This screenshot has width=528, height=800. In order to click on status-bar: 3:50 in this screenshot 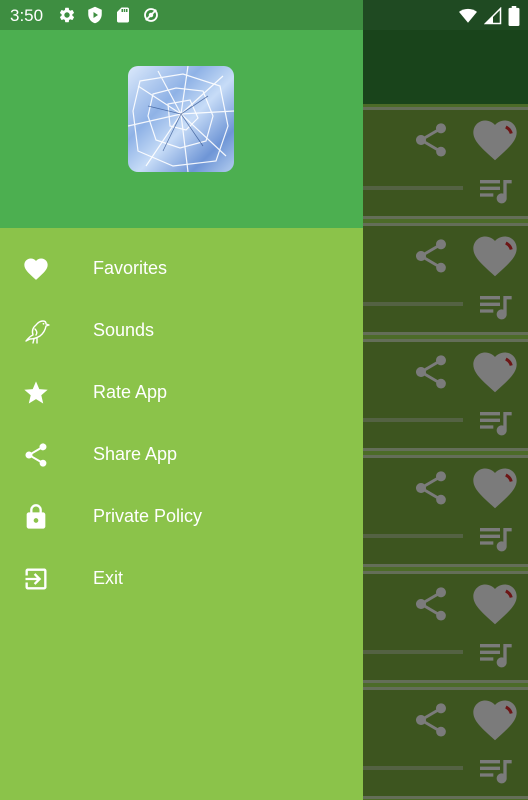, I will do `click(264, 15)`.